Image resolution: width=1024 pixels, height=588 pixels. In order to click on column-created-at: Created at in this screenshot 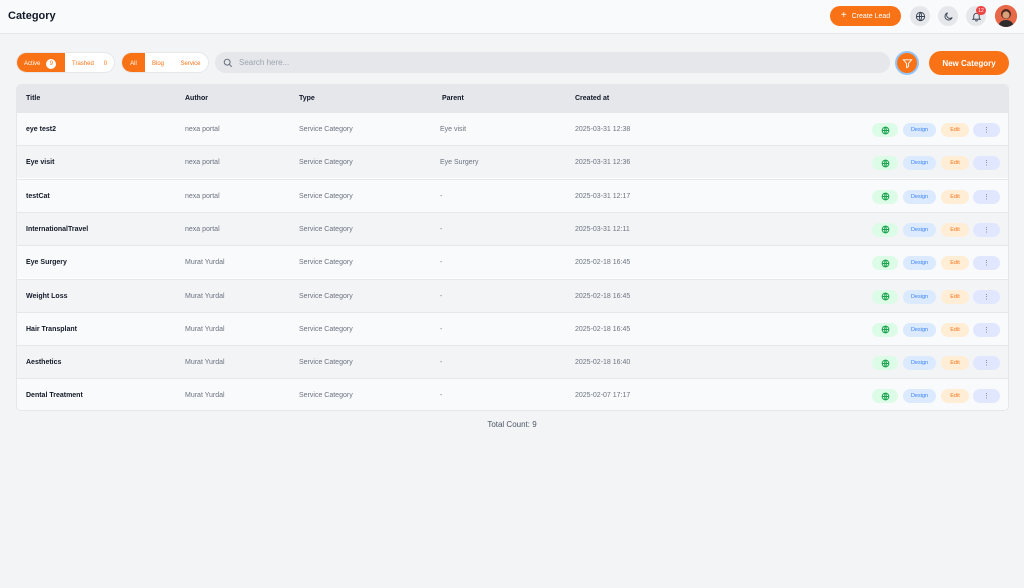, I will do `click(592, 98)`.